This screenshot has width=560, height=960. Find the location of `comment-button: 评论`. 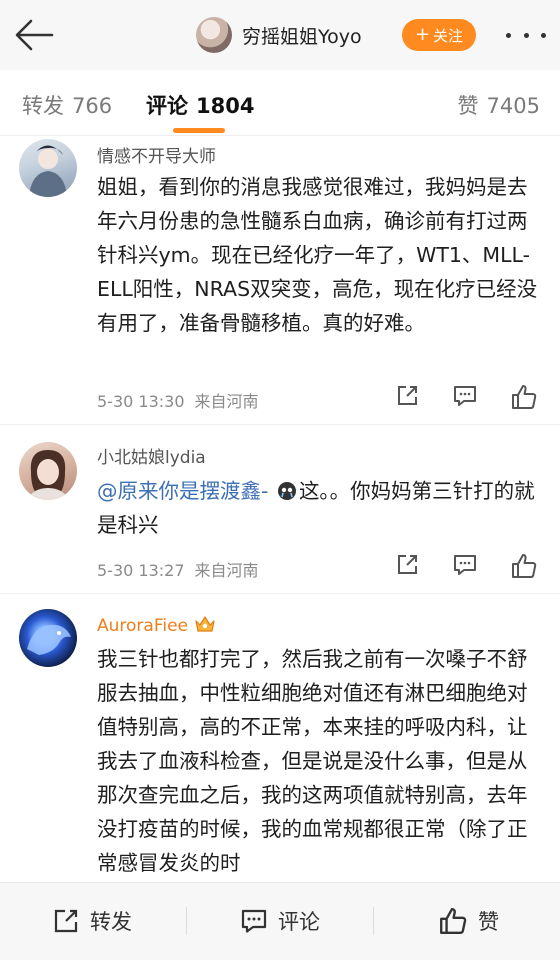

comment-button: 评论 is located at coordinates (280, 921).